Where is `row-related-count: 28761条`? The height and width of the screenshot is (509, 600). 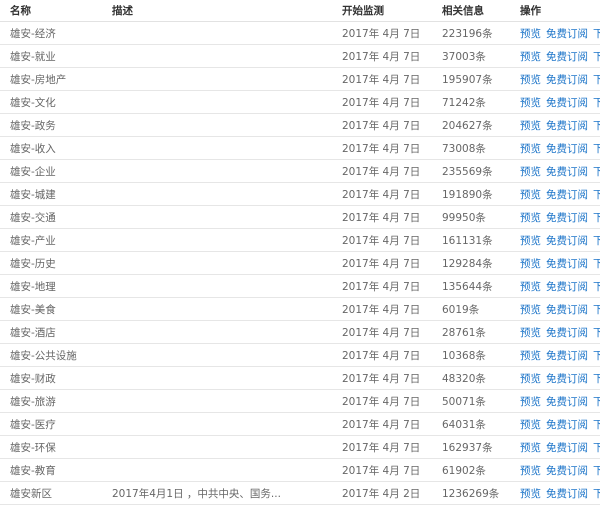 row-related-count: 28761条 is located at coordinates (475, 332).